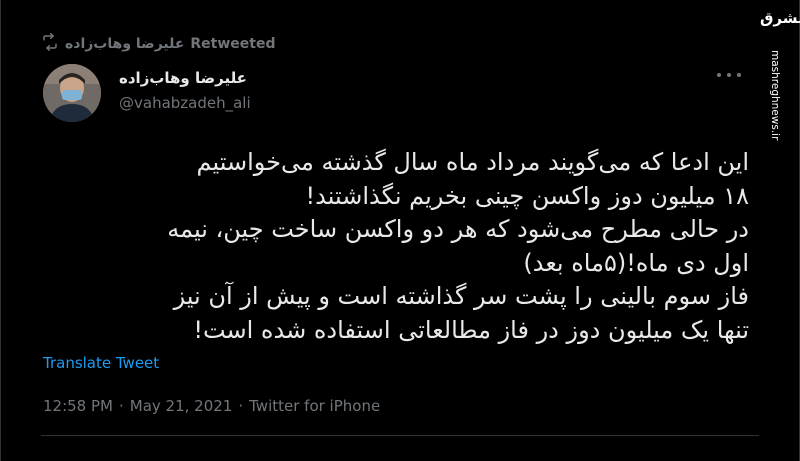 This screenshot has width=800, height=461. Describe the element at coordinates (101, 363) in the screenshot. I see `translate-tweet-link: Translate Tweet` at that location.